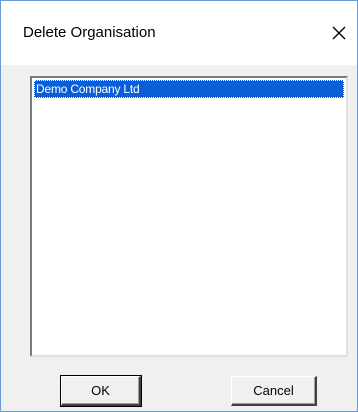 The width and height of the screenshot is (358, 412). Describe the element at coordinates (189, 89) in the screenshot. I see `list-item: Demo Company Ltd` at that location.